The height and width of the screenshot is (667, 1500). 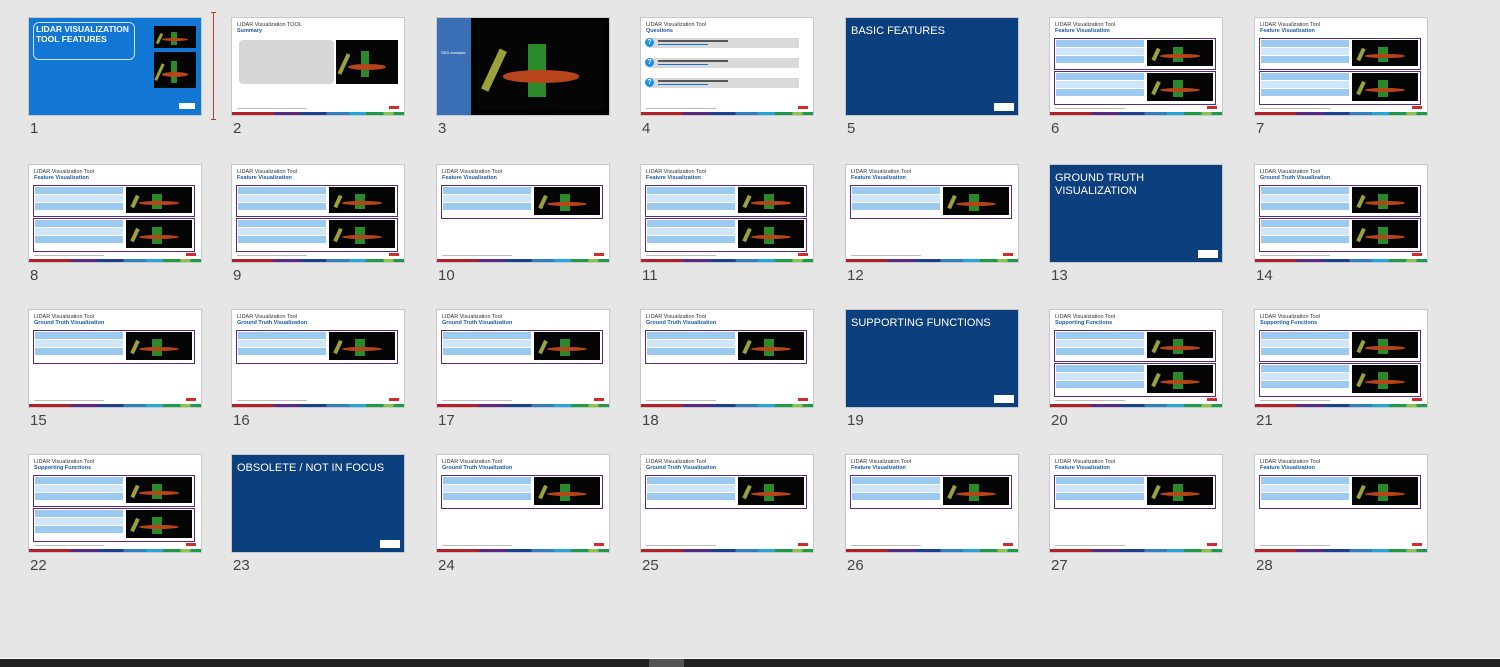 I want to click on slide-number: 10, so click(x=446, y=275).